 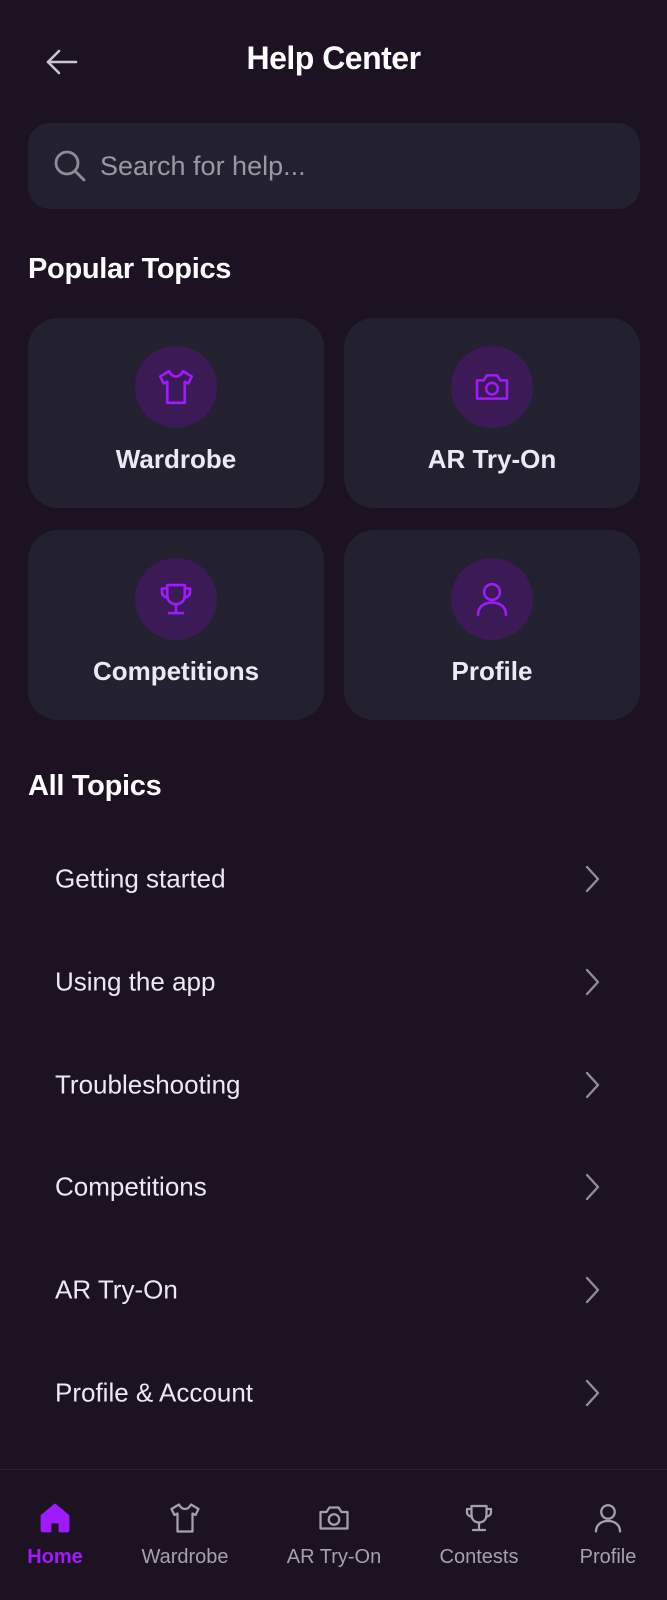 I want to click on nav-item-contests: Contests, so click(x=479, y=1540).